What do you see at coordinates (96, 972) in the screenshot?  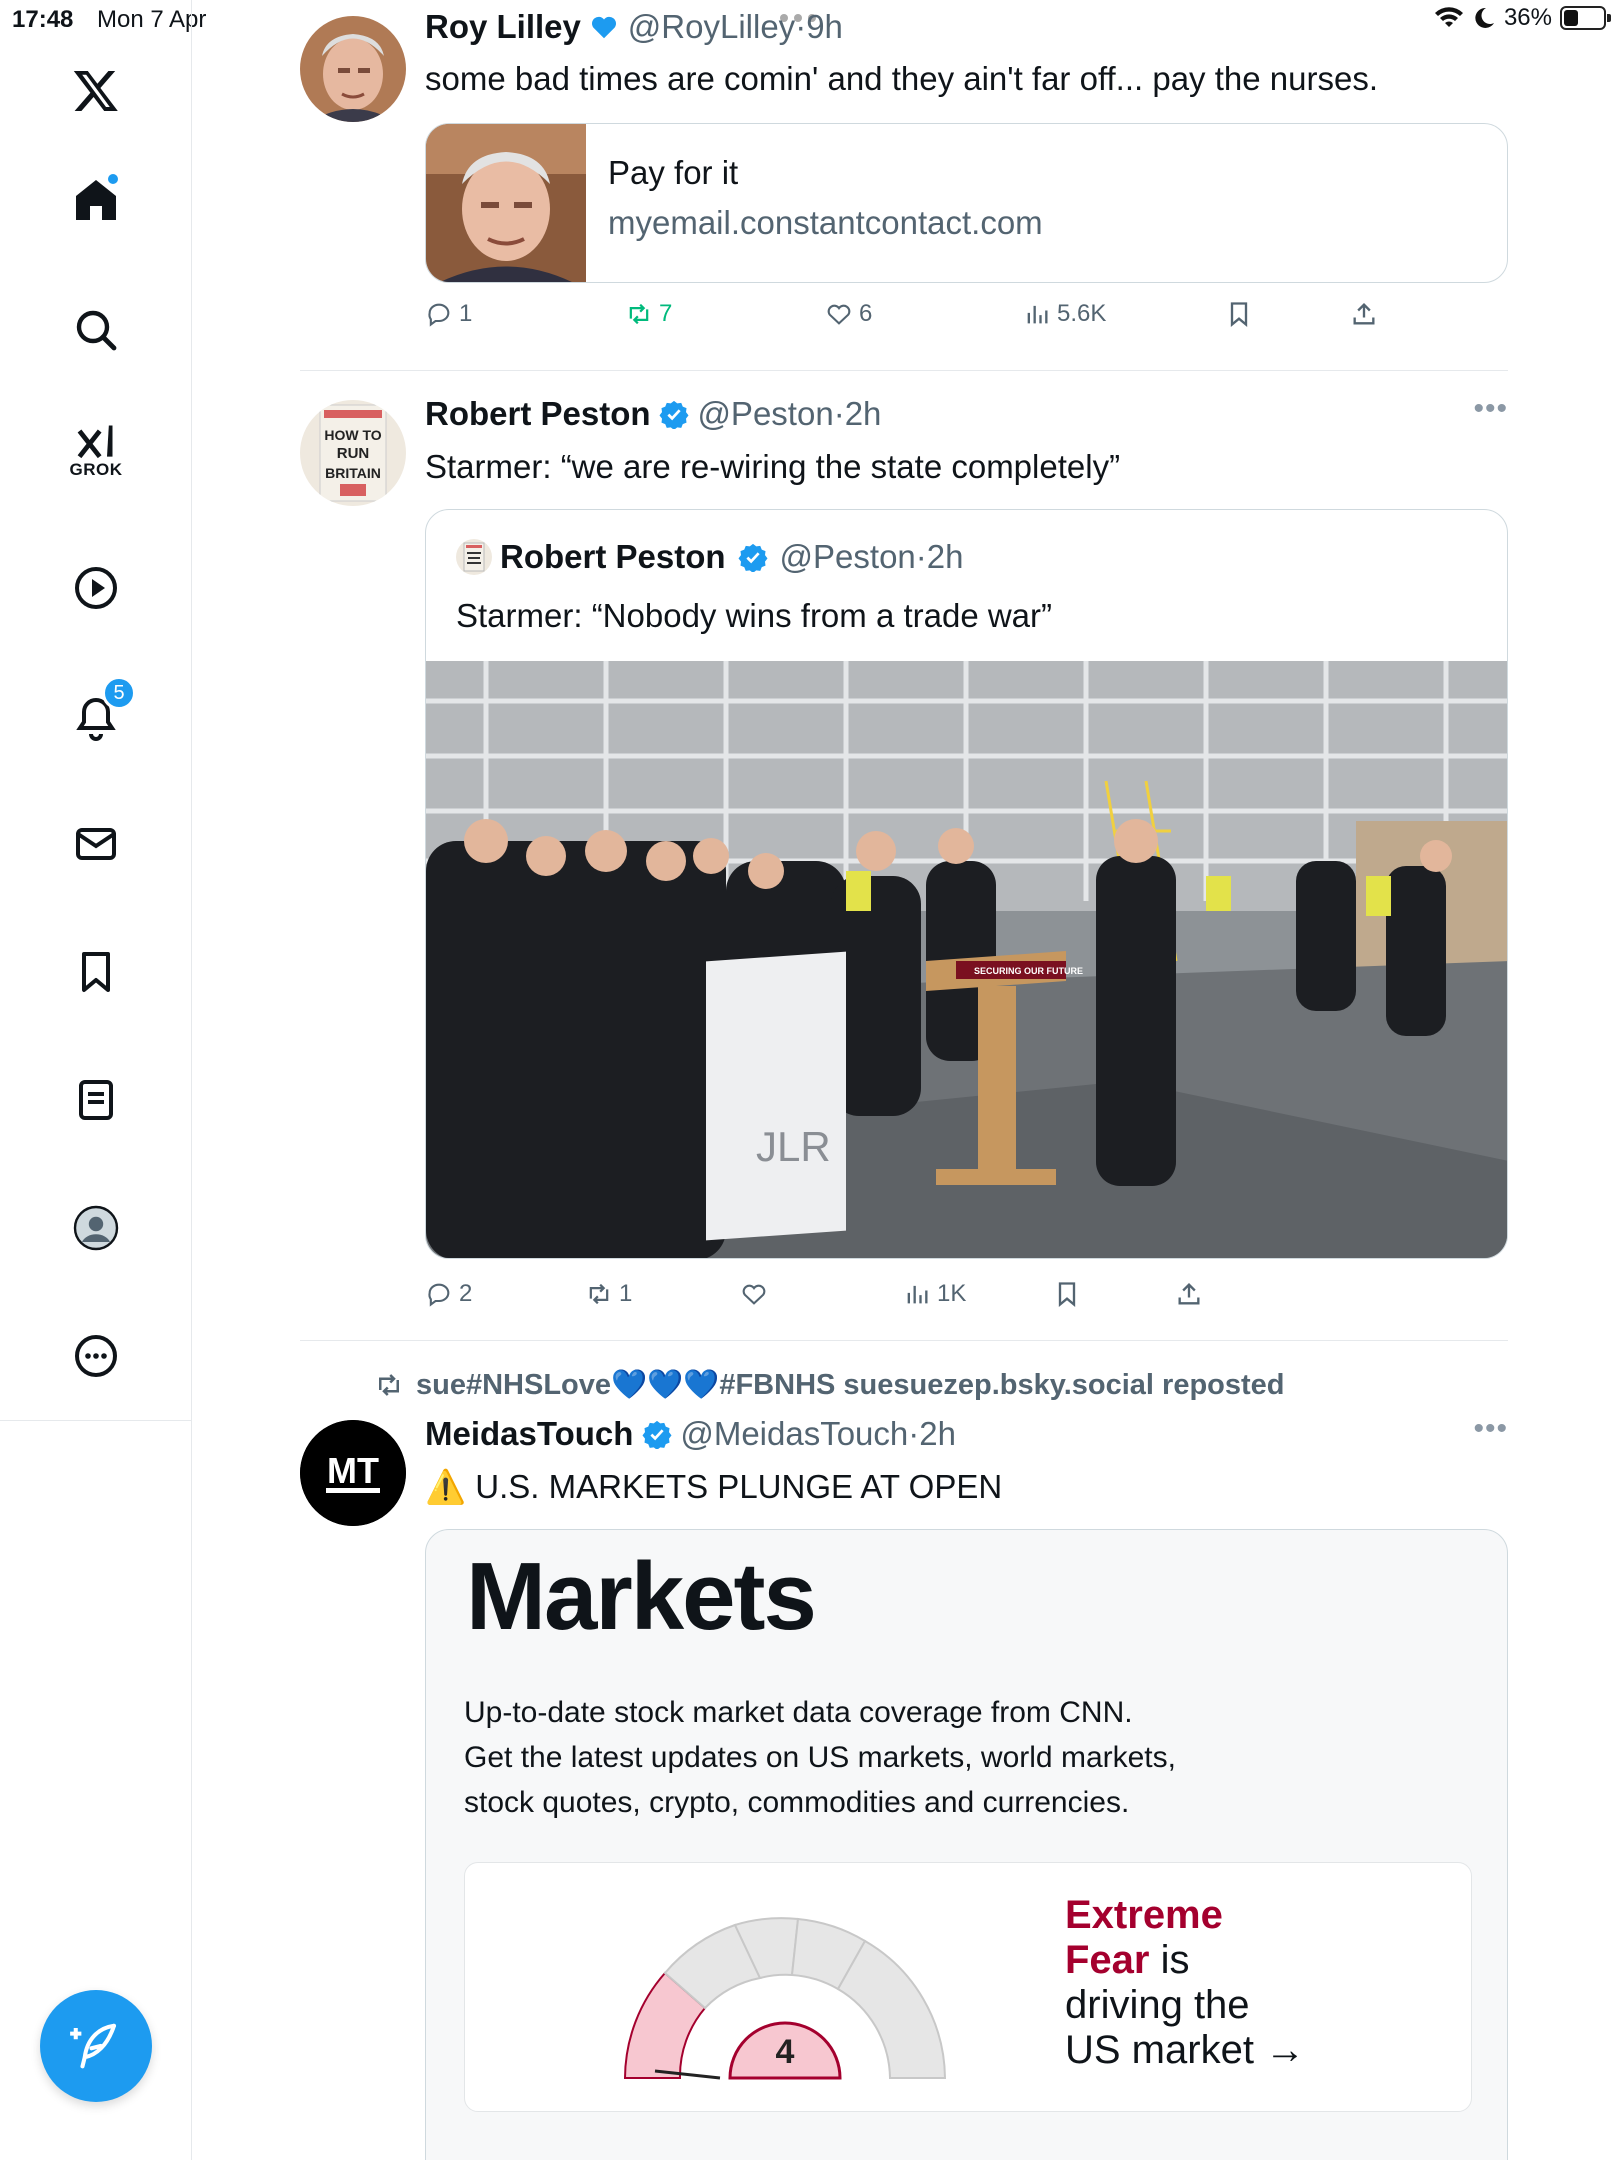 I see `bookmarks-icon` at bounding box center [96, 972].